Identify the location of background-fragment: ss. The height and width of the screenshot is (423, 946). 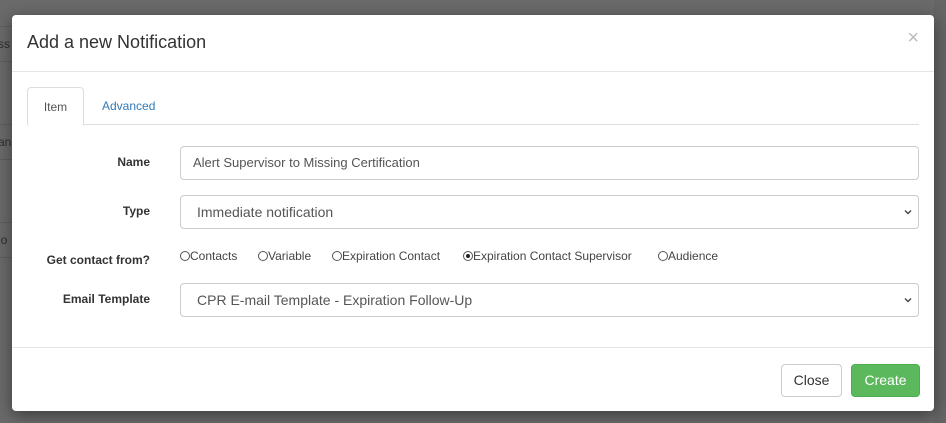
(5, 44).